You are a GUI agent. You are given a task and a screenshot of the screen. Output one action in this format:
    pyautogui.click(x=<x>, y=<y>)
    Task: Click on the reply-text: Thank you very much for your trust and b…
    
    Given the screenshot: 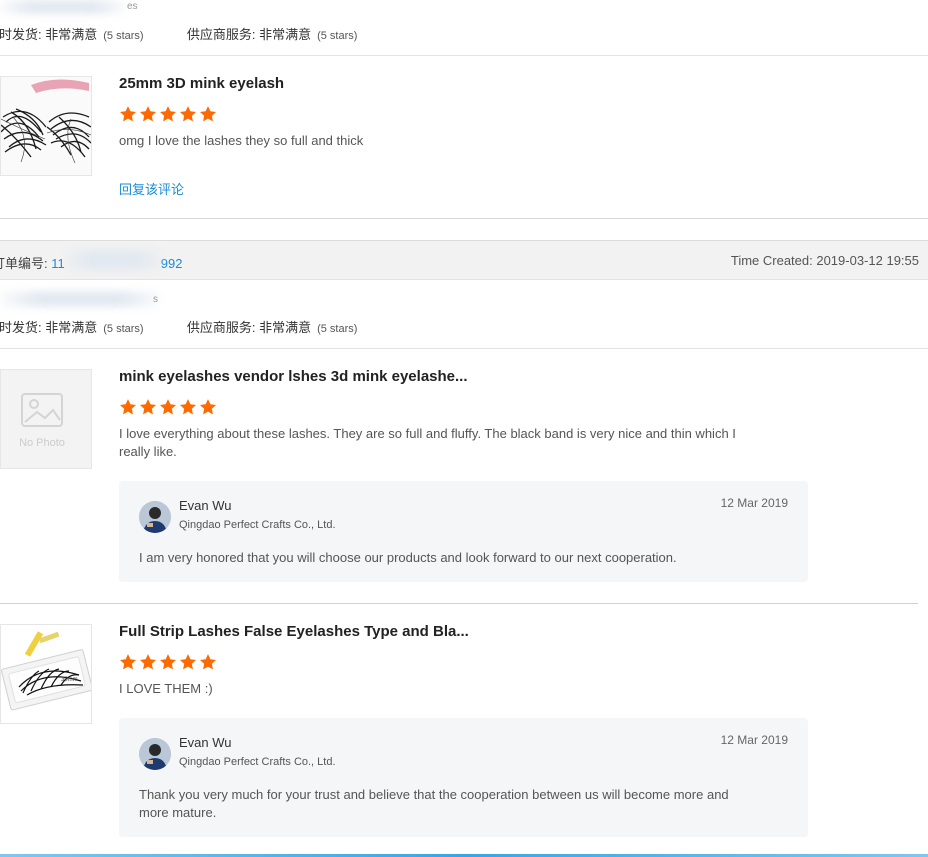 What is the action you would take?
    pyautogui.click(x=459, y=804)
    